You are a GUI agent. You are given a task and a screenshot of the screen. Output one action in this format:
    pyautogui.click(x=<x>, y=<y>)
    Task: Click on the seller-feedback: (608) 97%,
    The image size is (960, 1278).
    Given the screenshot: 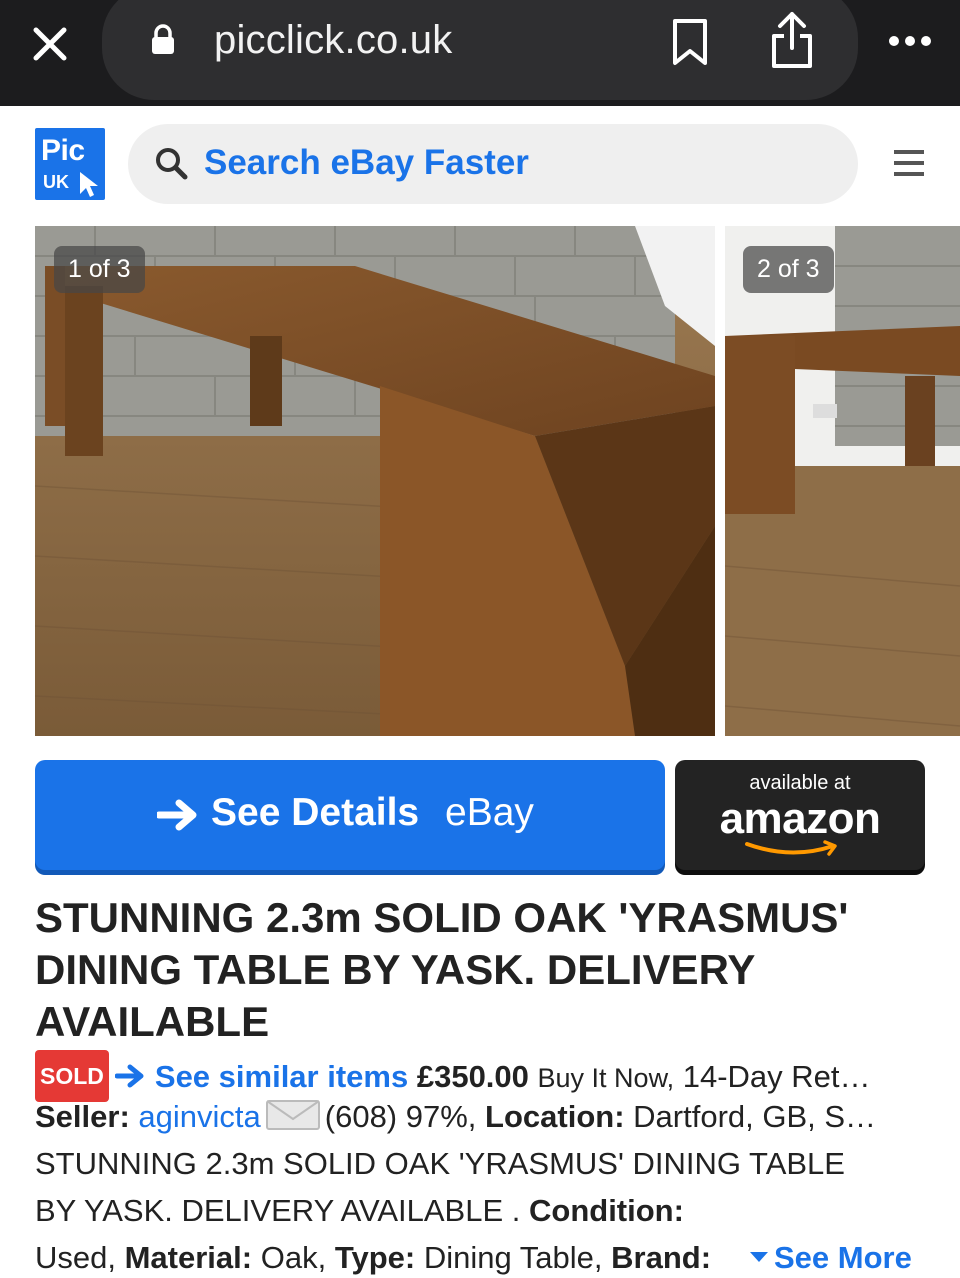 What is the action you would take?
    pyautogui.click(x=400, y=1116)
    